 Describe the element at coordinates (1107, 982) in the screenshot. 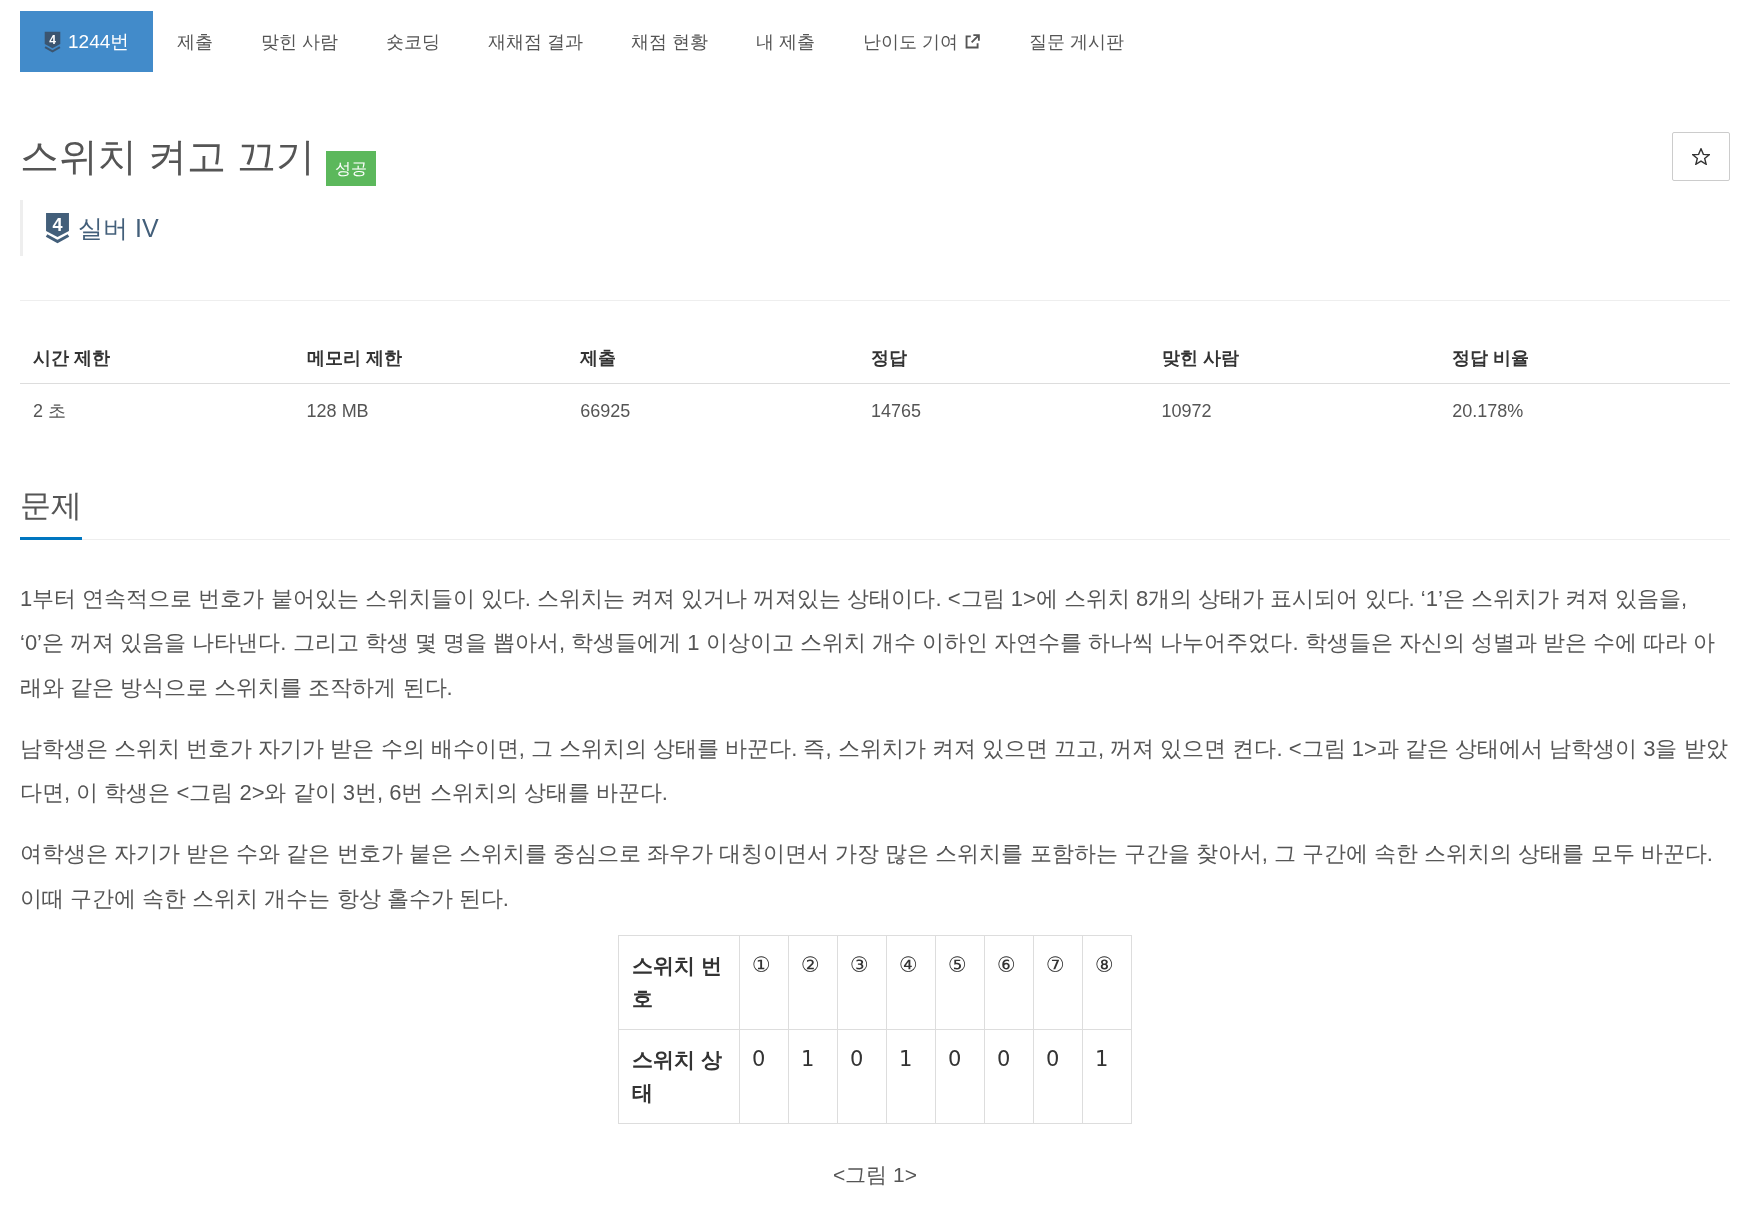

I see `table-cell: ⑧` at that location.